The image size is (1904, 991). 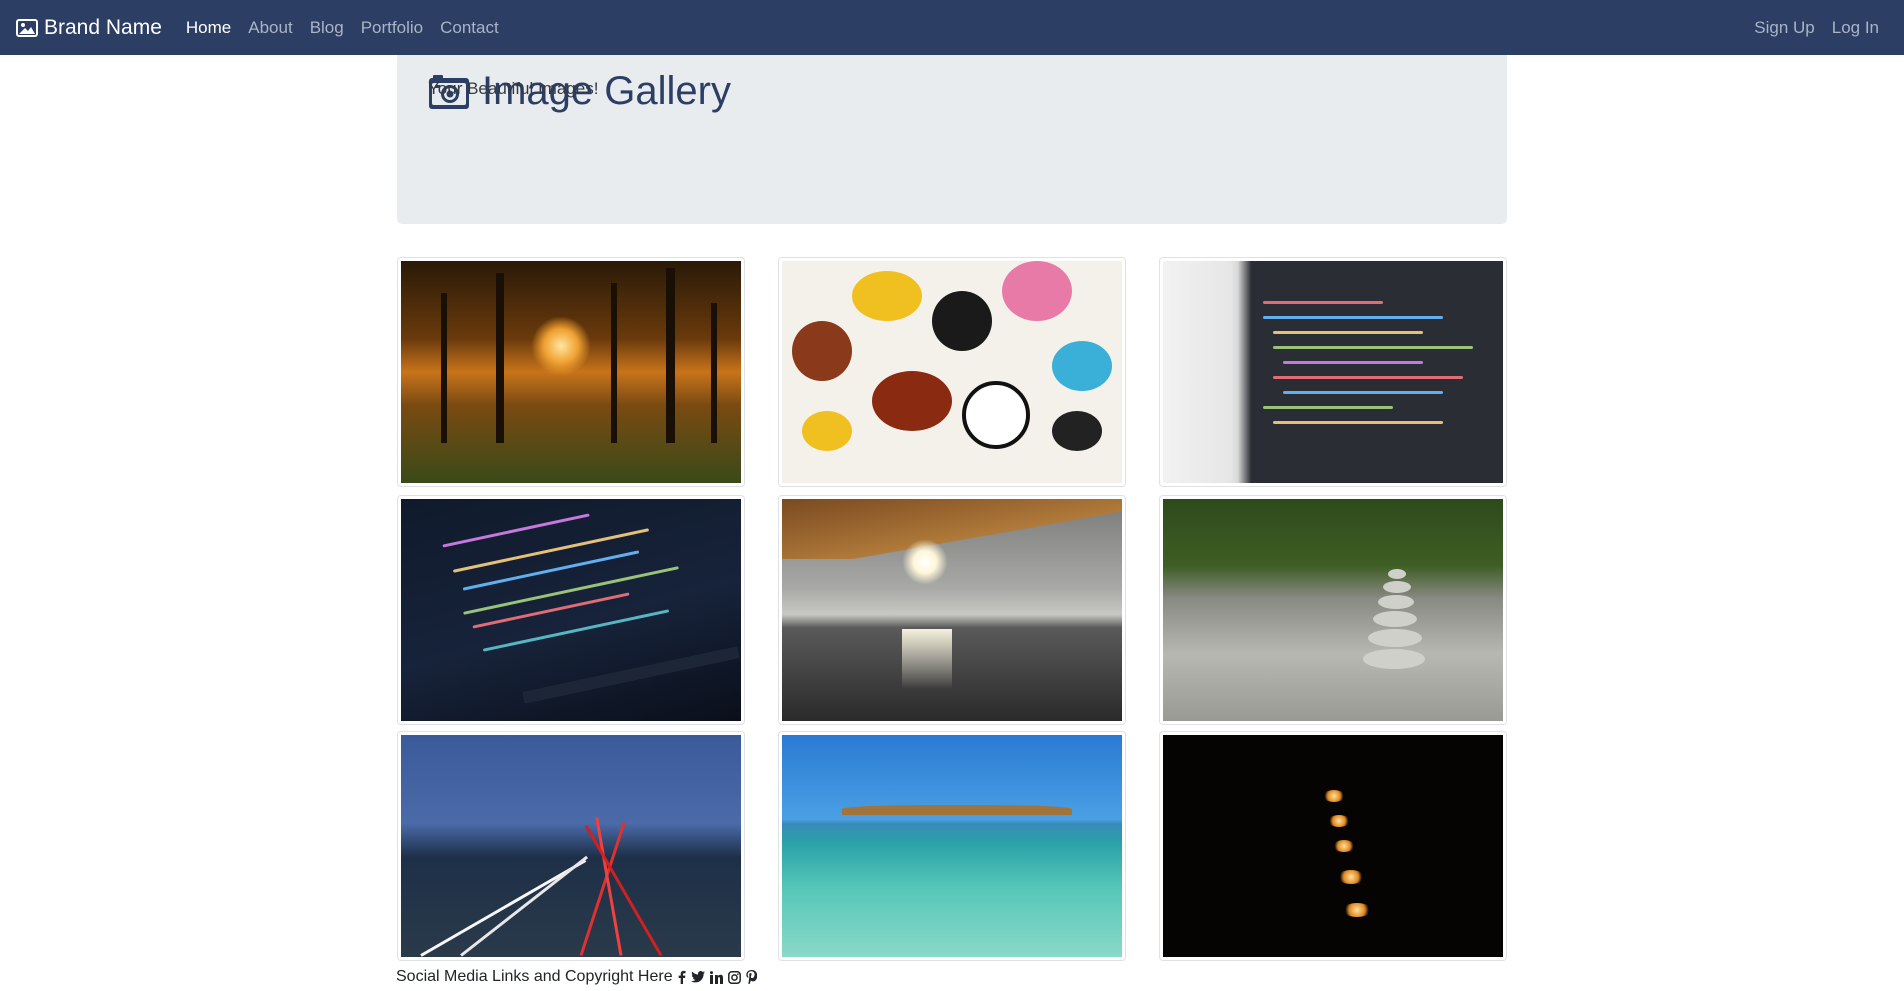 I want to click on gallery-item-candles, so click(x=1333, y=846).